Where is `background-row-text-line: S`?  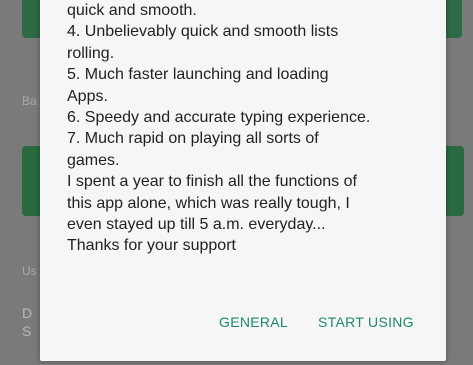 background-row-text-line: S is located at coordinates (27, 331).